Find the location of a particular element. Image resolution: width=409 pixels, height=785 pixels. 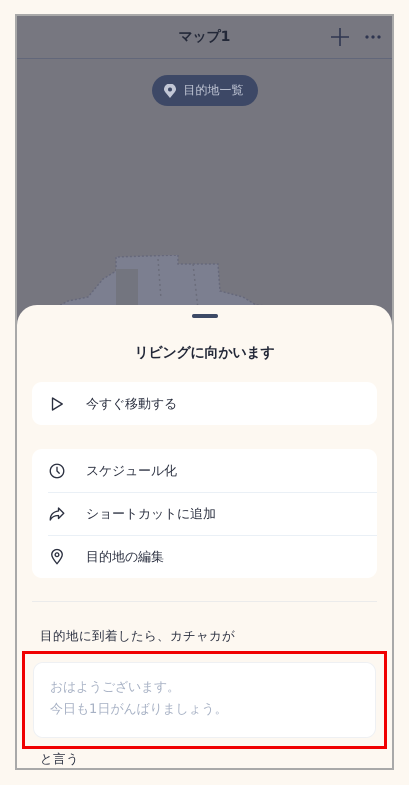

prompt-text: 目的地に到着したら、カチャカが is located at coordinates (138, 636).